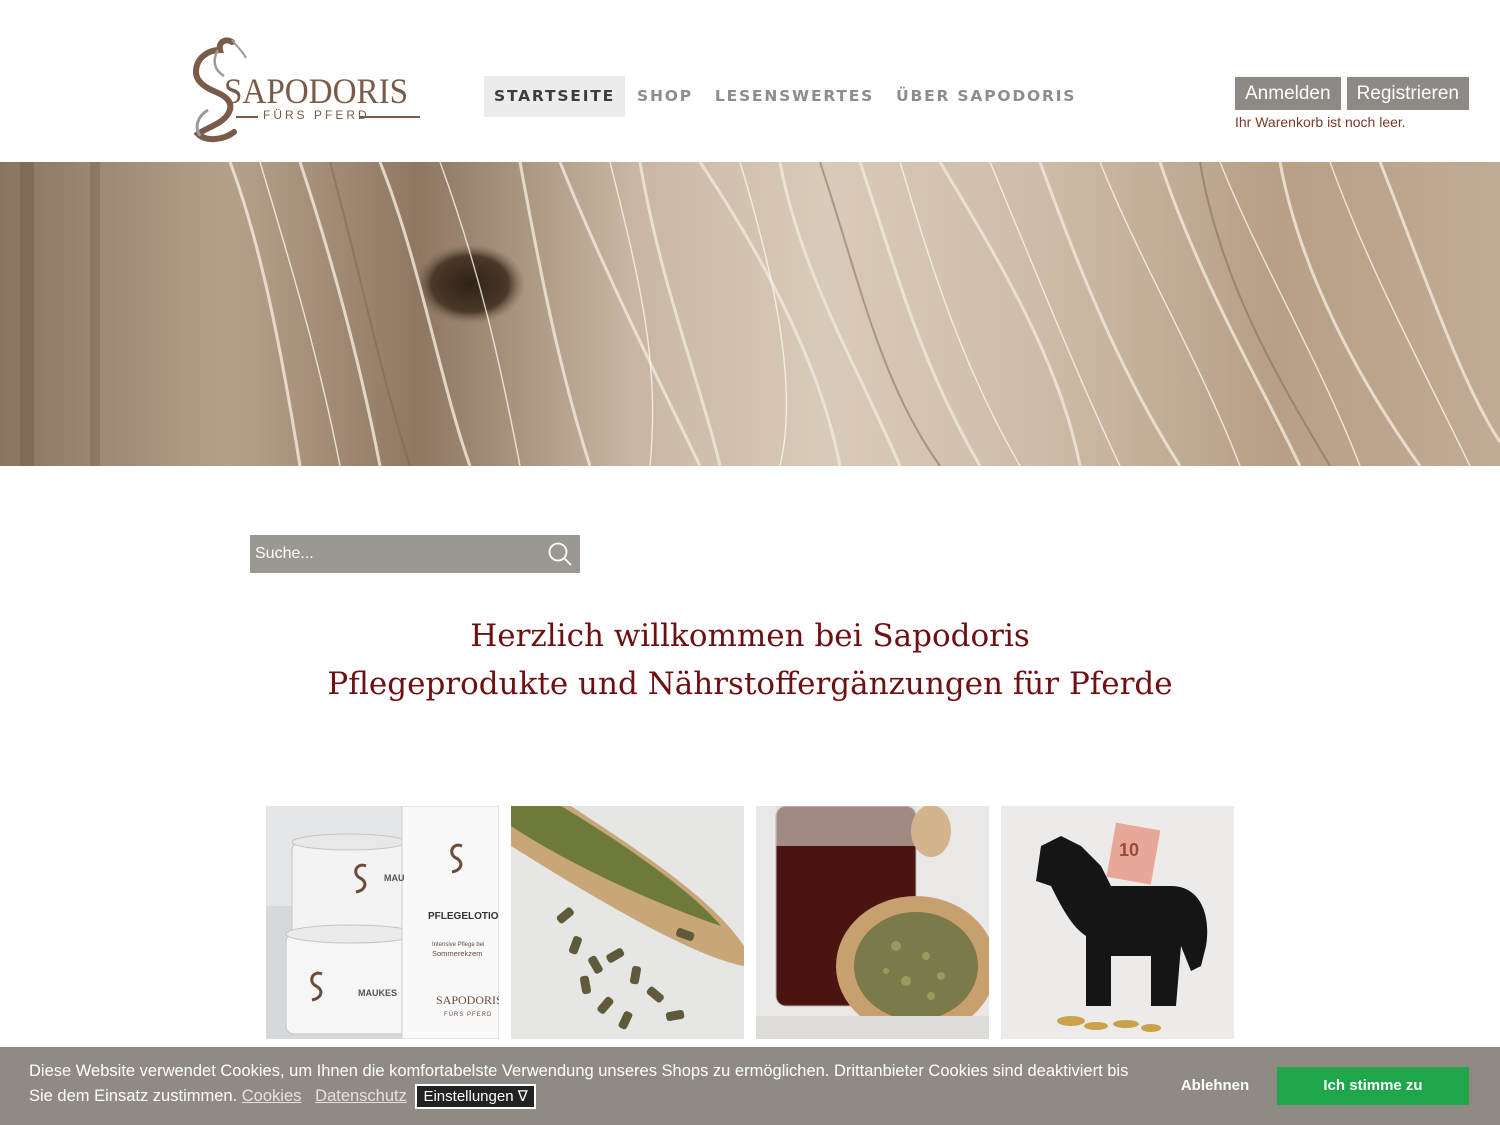 This screenshot has width=1500, height=1125. What do you see at coordinates (390, 117) in the screenshot?
I see `logo-divider-right` at bounding box center [390, 117].